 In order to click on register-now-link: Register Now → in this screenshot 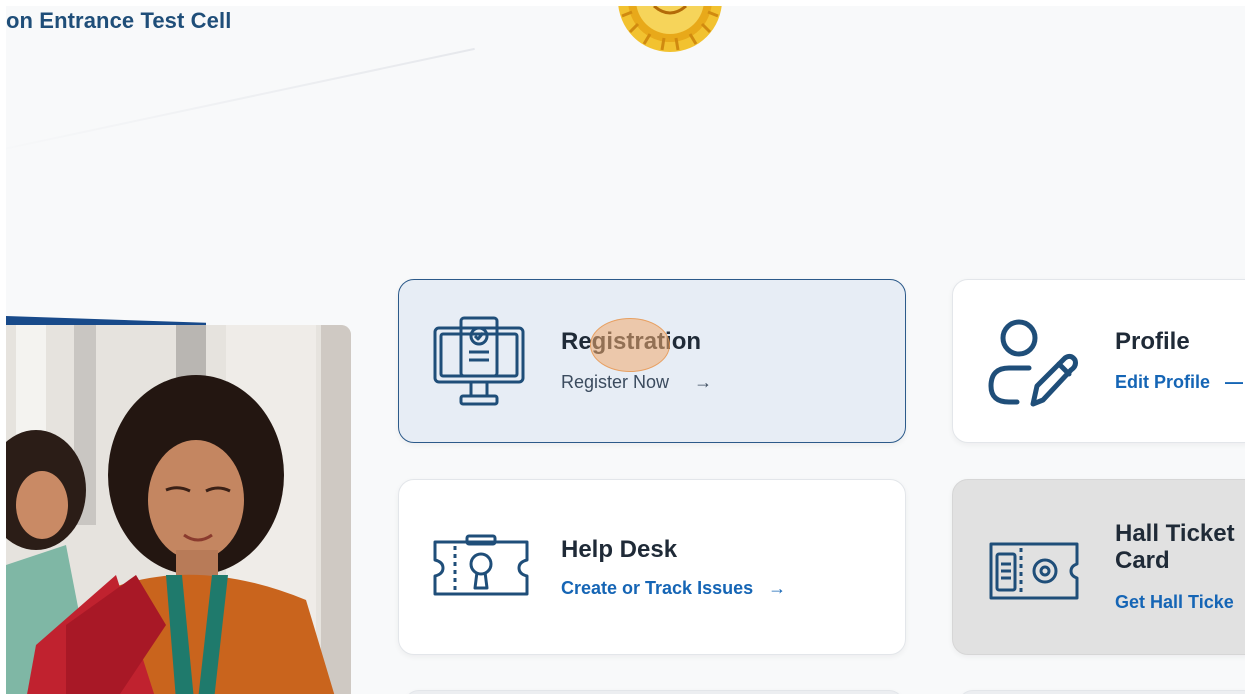, I will do `click(636, 382)`.